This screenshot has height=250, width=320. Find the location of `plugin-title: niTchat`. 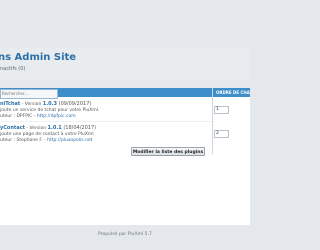

plugin-title: niTchat is located at coordinates (10, 104).